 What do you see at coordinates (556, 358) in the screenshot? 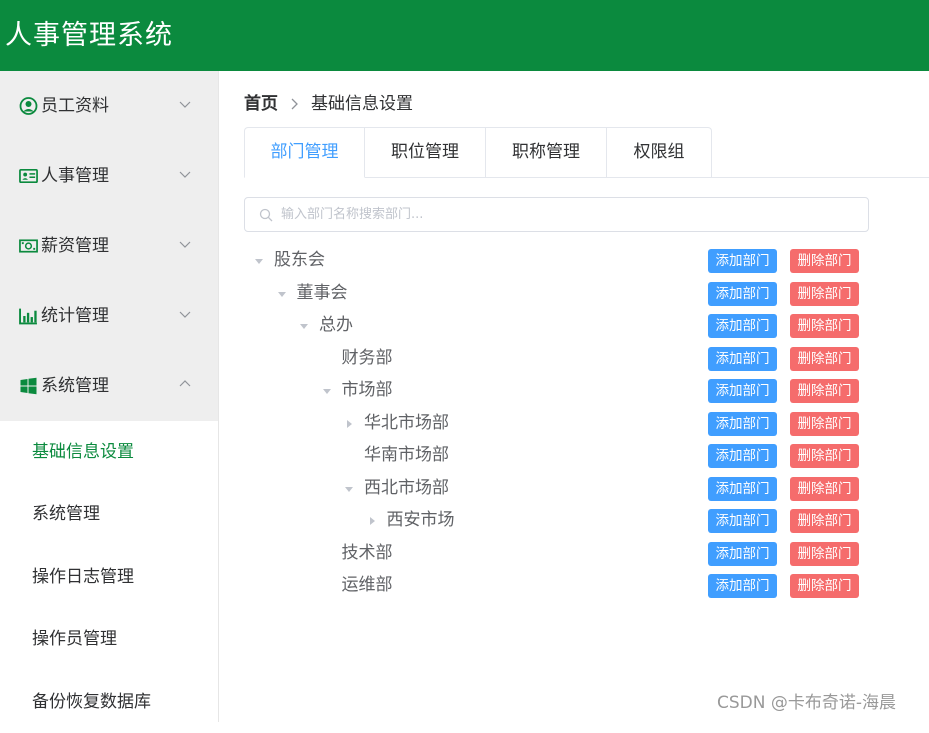
I see `tree-node: 财务部 添加部门 删除部门` at bounding box center [556, 358].